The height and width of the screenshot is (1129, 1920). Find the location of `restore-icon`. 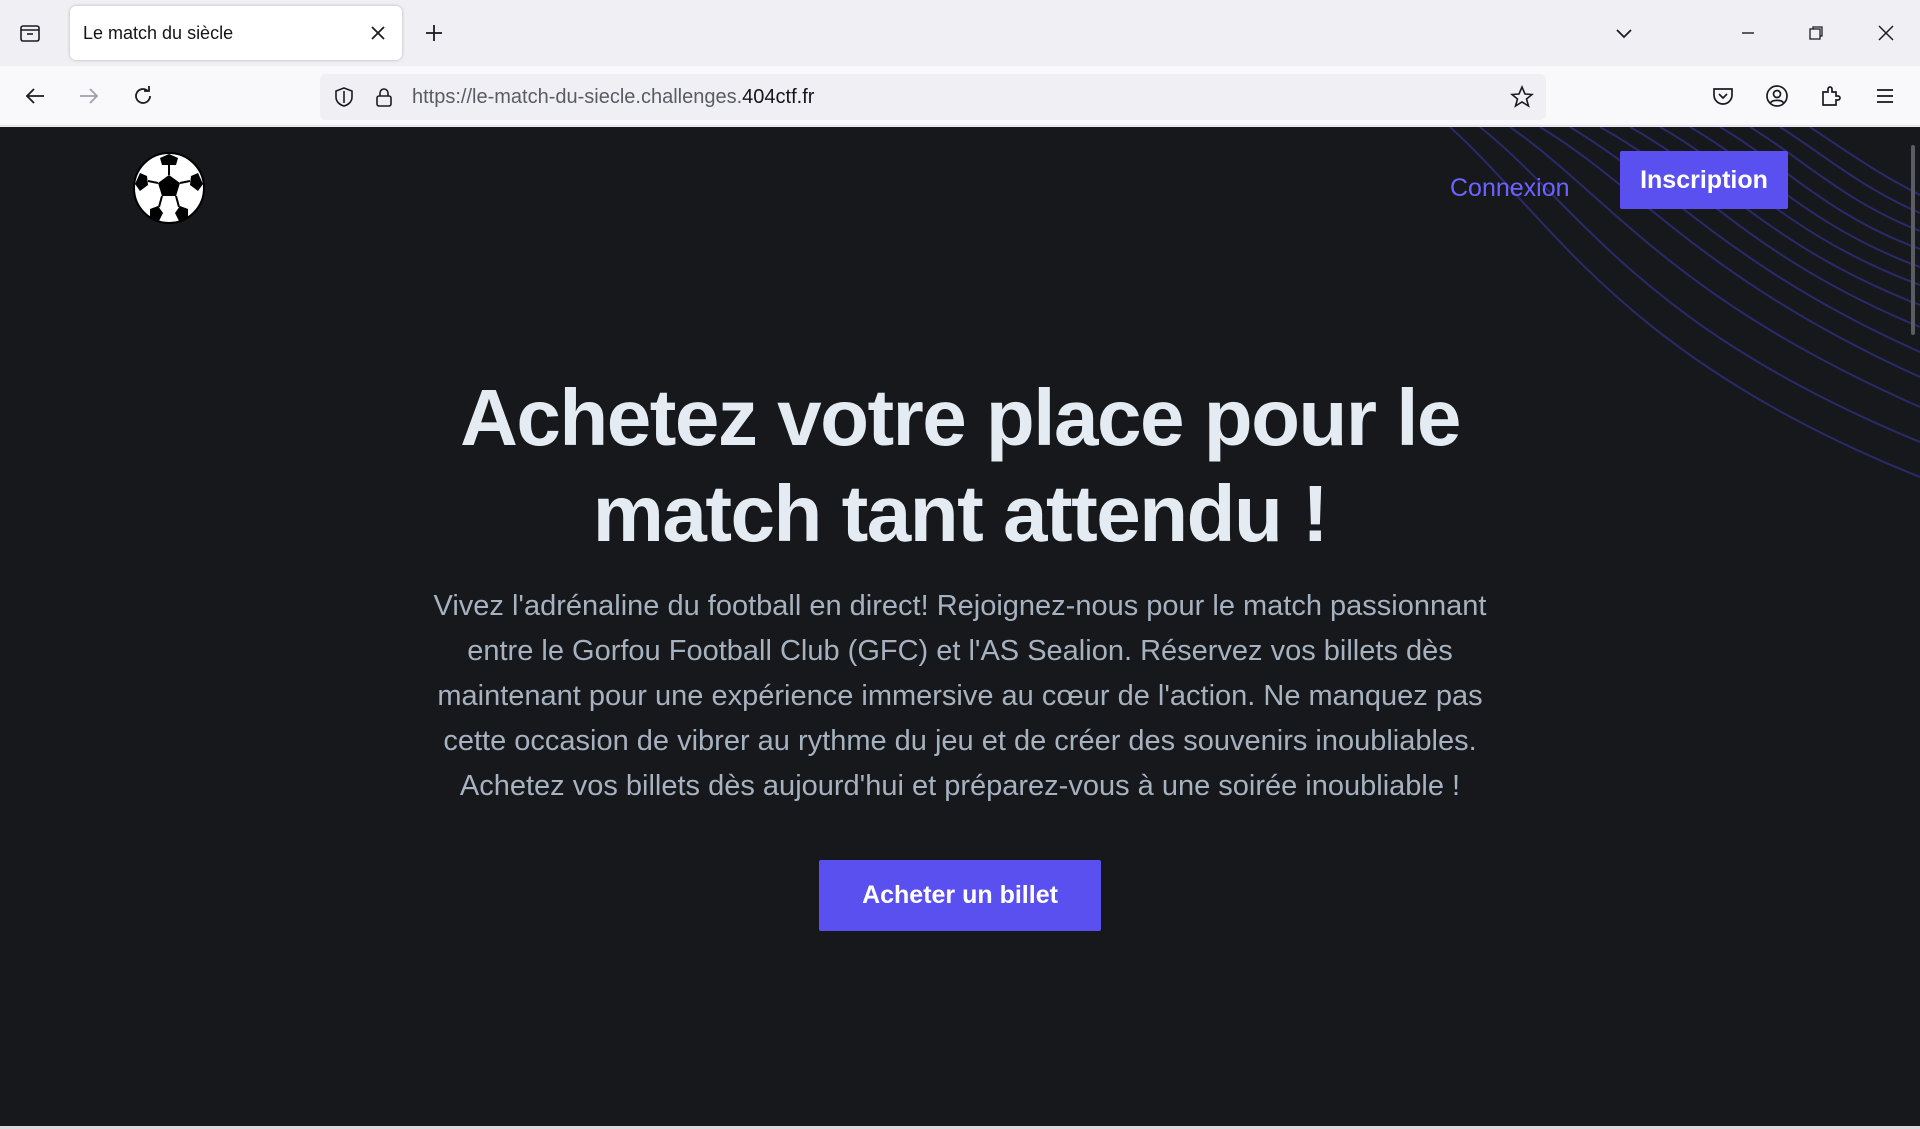

restore-icon is located at coordinates (1816, 33).